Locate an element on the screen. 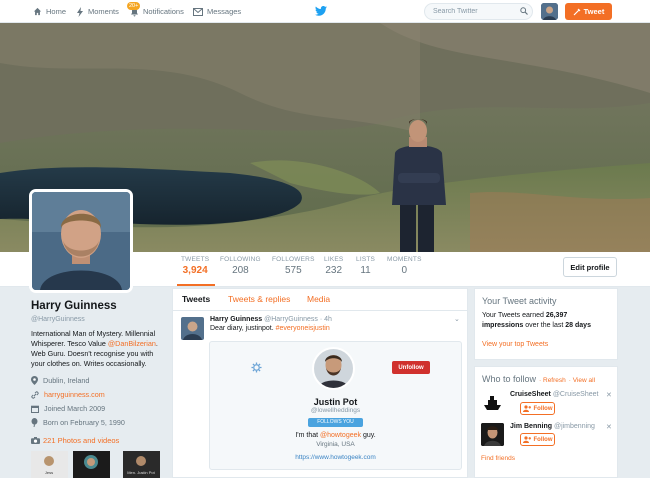 Image resolution: width=650 pixels, height=478 pixels. tweet-activity-title: Your Tweet activity is located at coordinates (519, 301).